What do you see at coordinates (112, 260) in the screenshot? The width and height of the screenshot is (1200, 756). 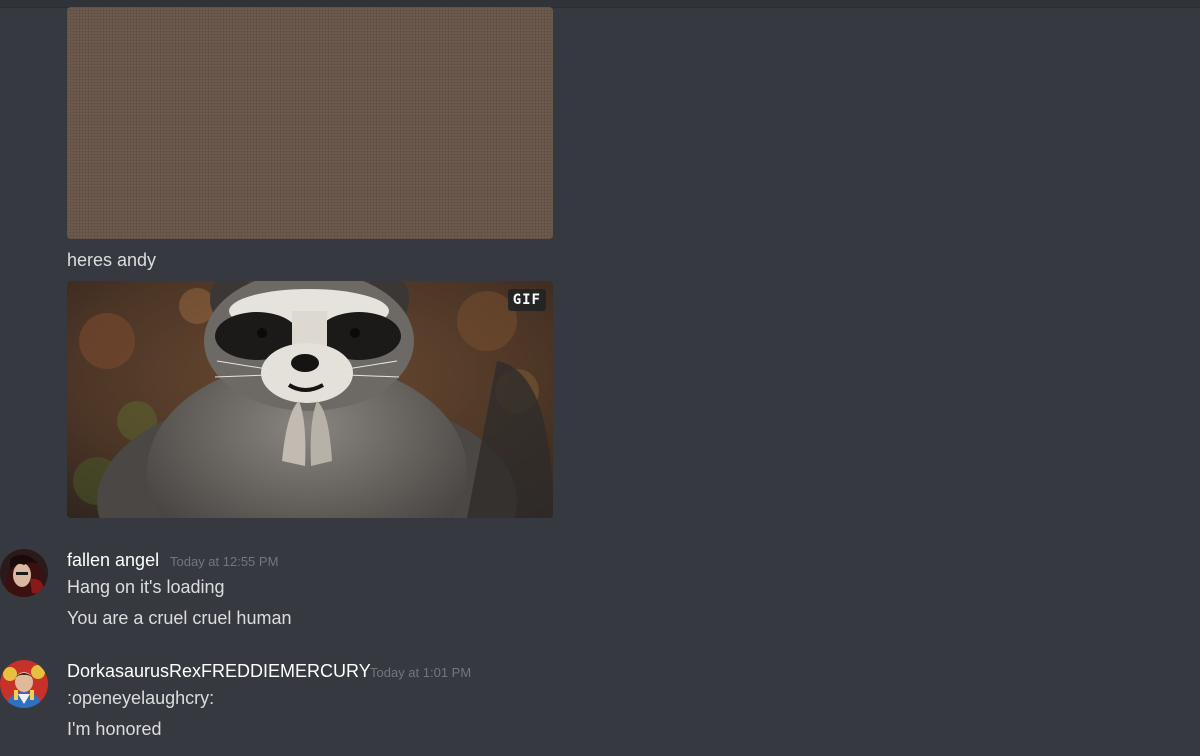 I see `message-text: heres andy` at bounding box center [112, 260].